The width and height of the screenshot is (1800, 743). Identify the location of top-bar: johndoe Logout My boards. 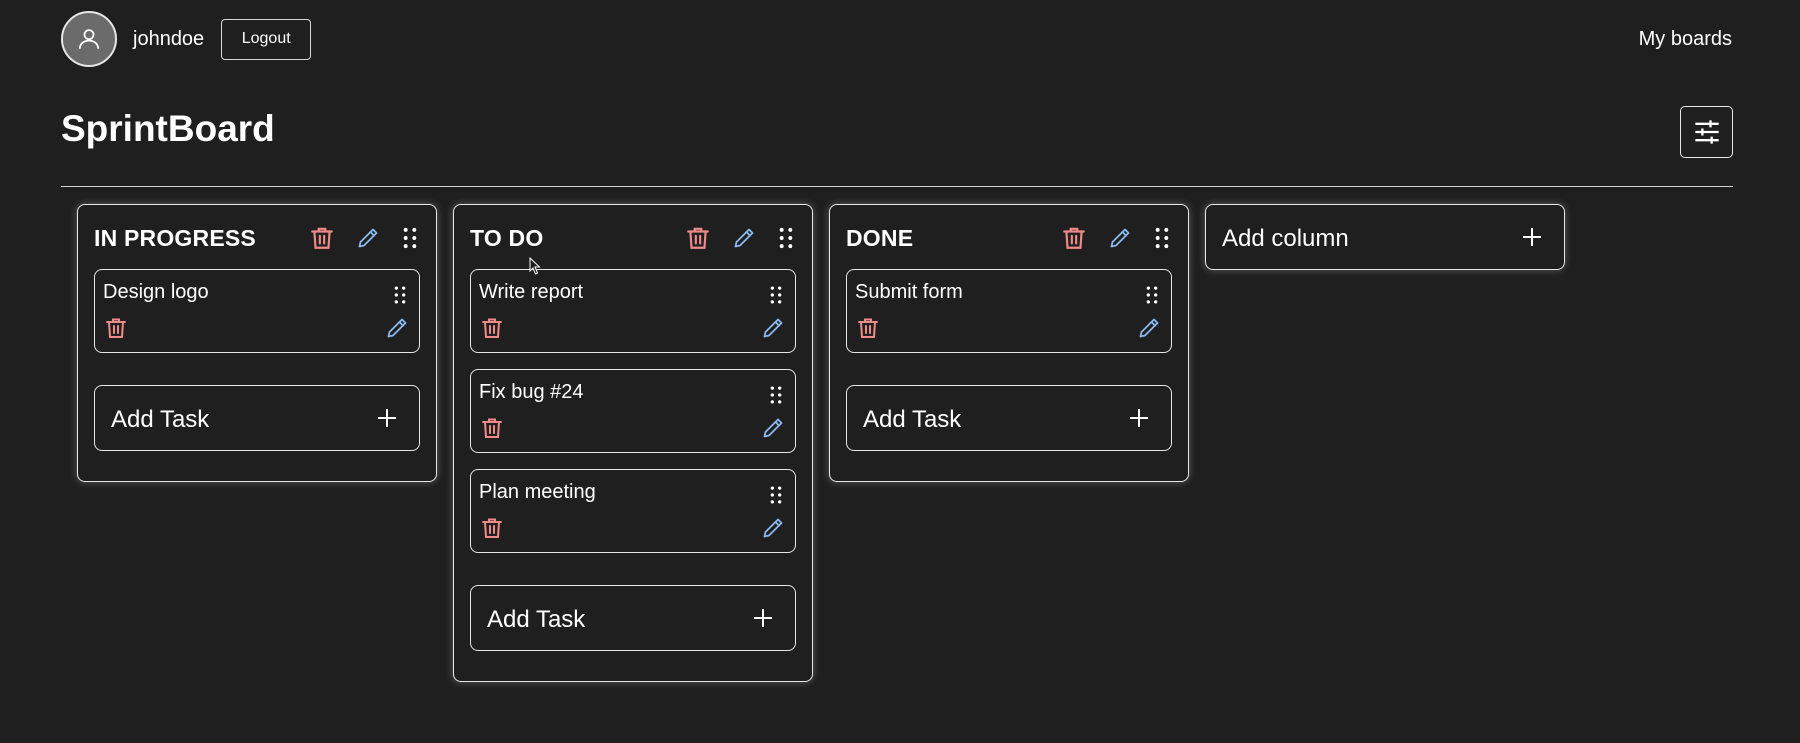
(896, 39).